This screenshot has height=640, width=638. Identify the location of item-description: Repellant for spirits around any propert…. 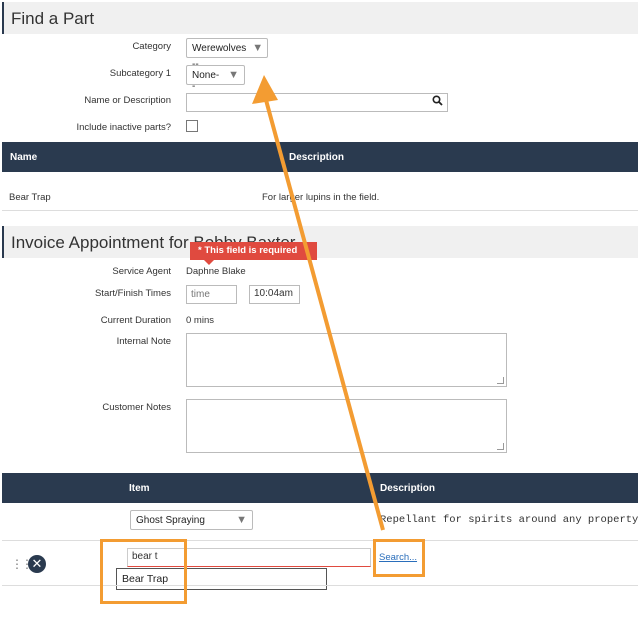
(509, 520).